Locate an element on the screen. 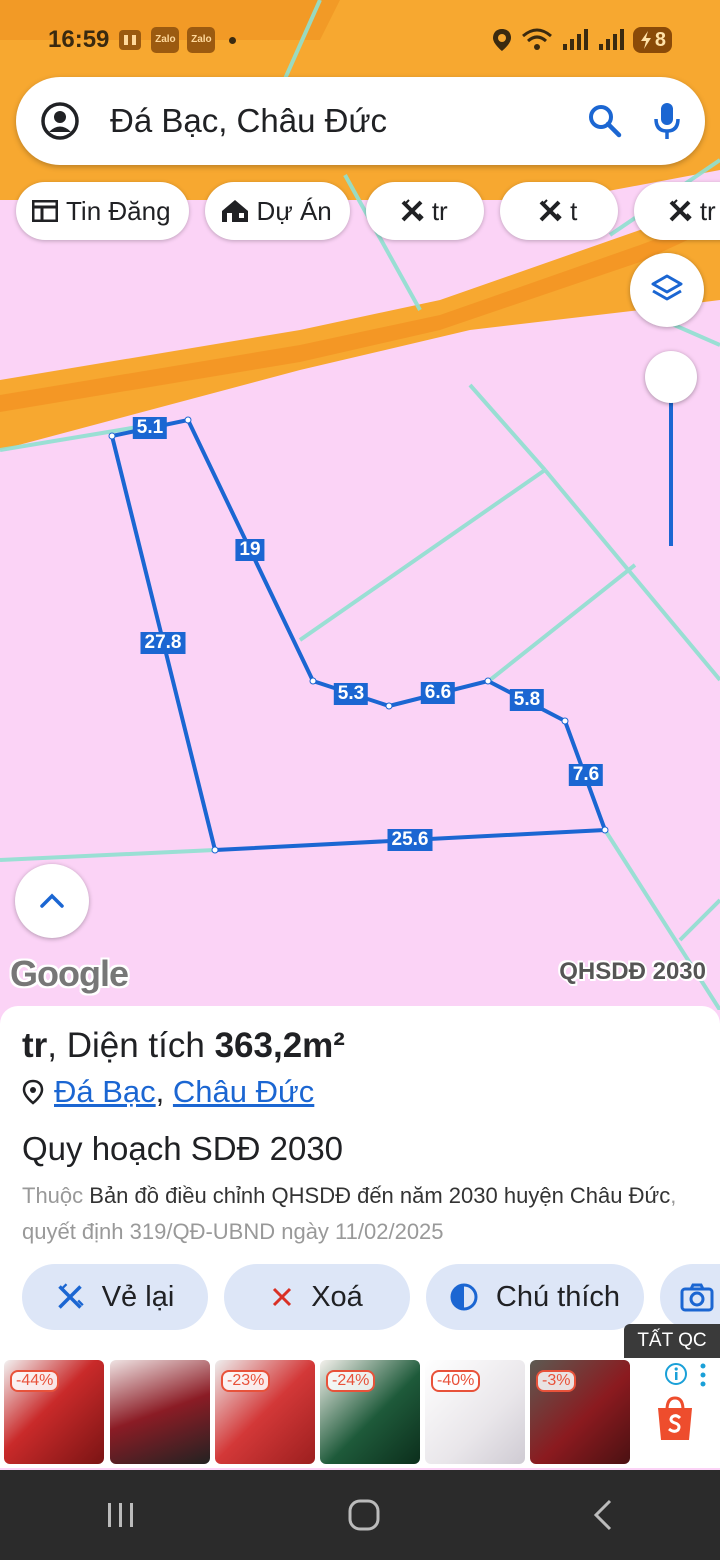 This screenshot has width=720, height=1560. battery-indicator: 8 is located at coordinates (652, 40).